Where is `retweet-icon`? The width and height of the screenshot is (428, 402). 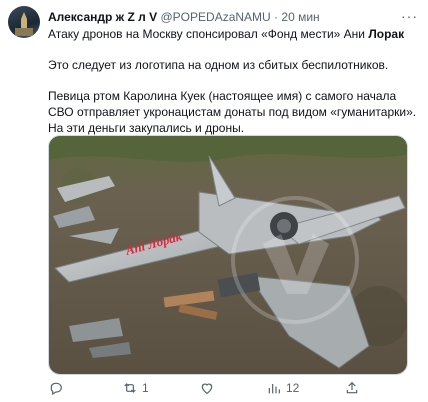
retweet-icon is located at coordinates (130, 388).